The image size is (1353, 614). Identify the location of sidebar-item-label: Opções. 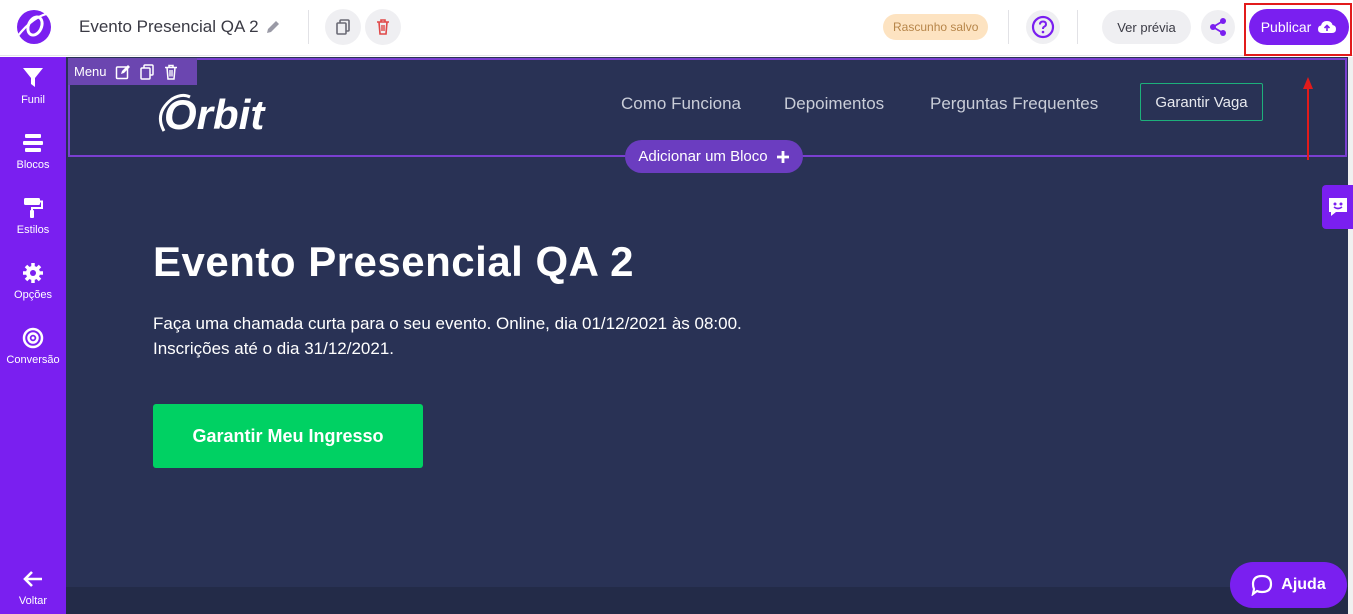
(33, 295).